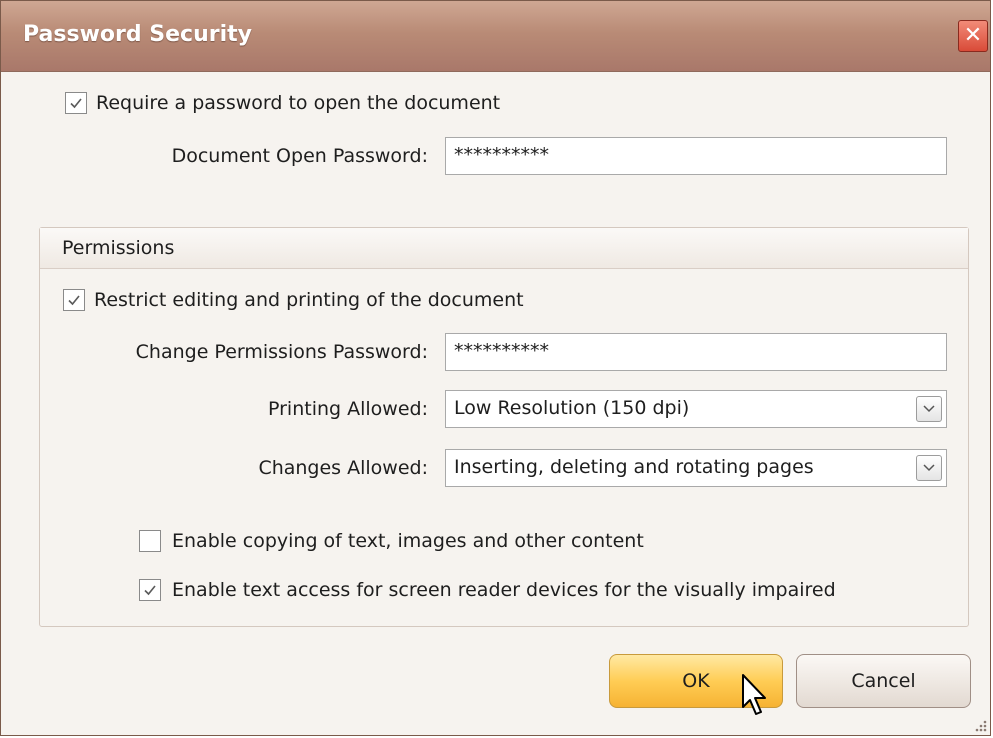  I want to click on change-permissions-password-input: **********, so click(696, 352).